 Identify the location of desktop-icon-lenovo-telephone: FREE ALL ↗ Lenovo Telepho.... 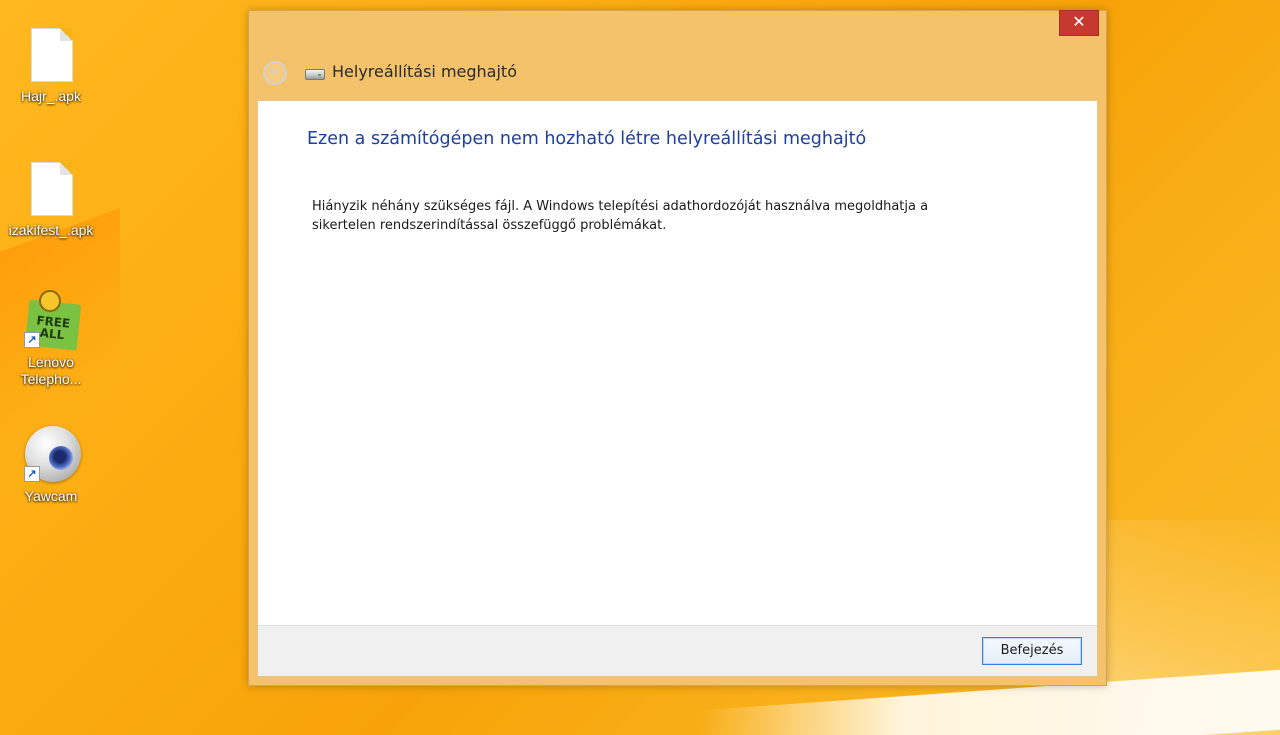
(51, 339).